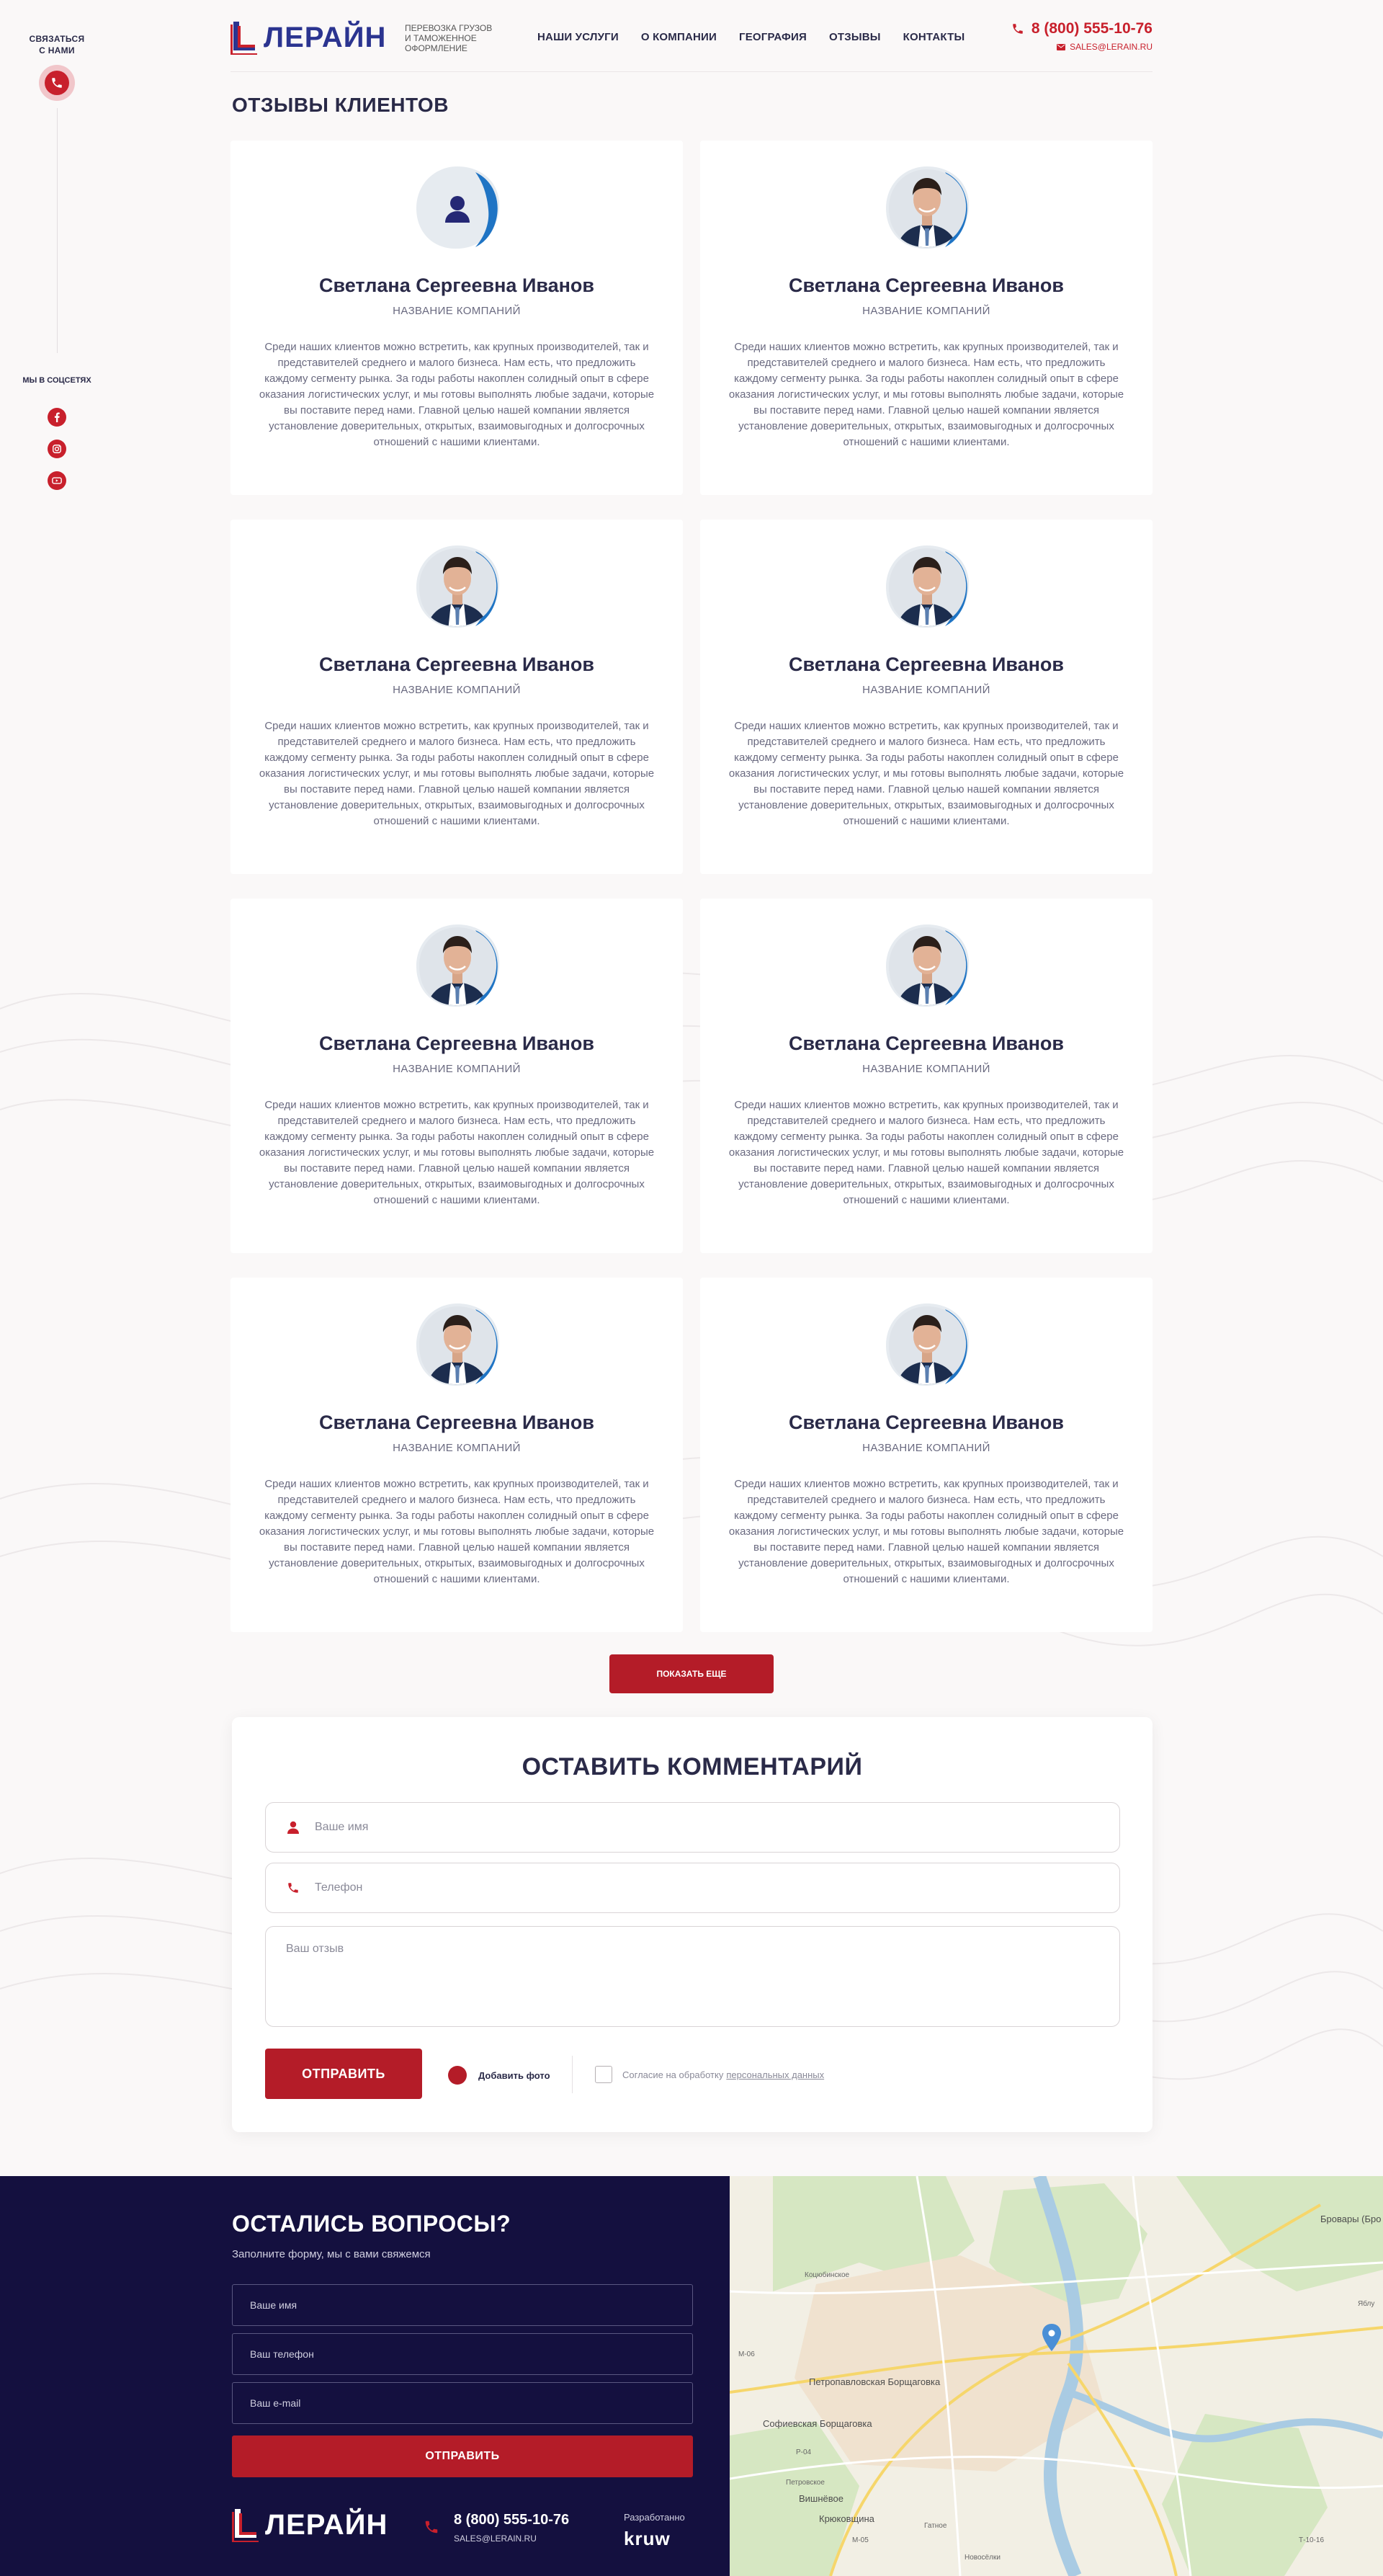  What do you see at coordinates (692, 1976) in the screenshot?
I see `comment-review-textarea: Ваш отзыв` at bounding box center [692, 1976].